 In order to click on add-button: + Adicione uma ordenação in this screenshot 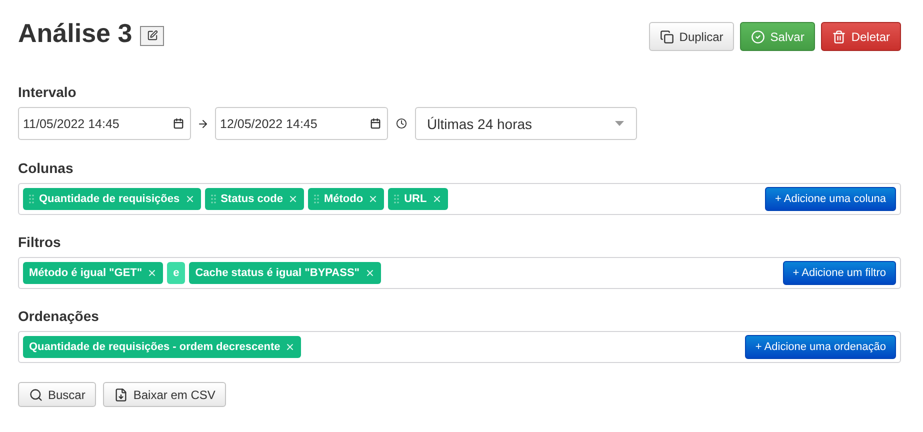, I will do `click(820, 347)`.